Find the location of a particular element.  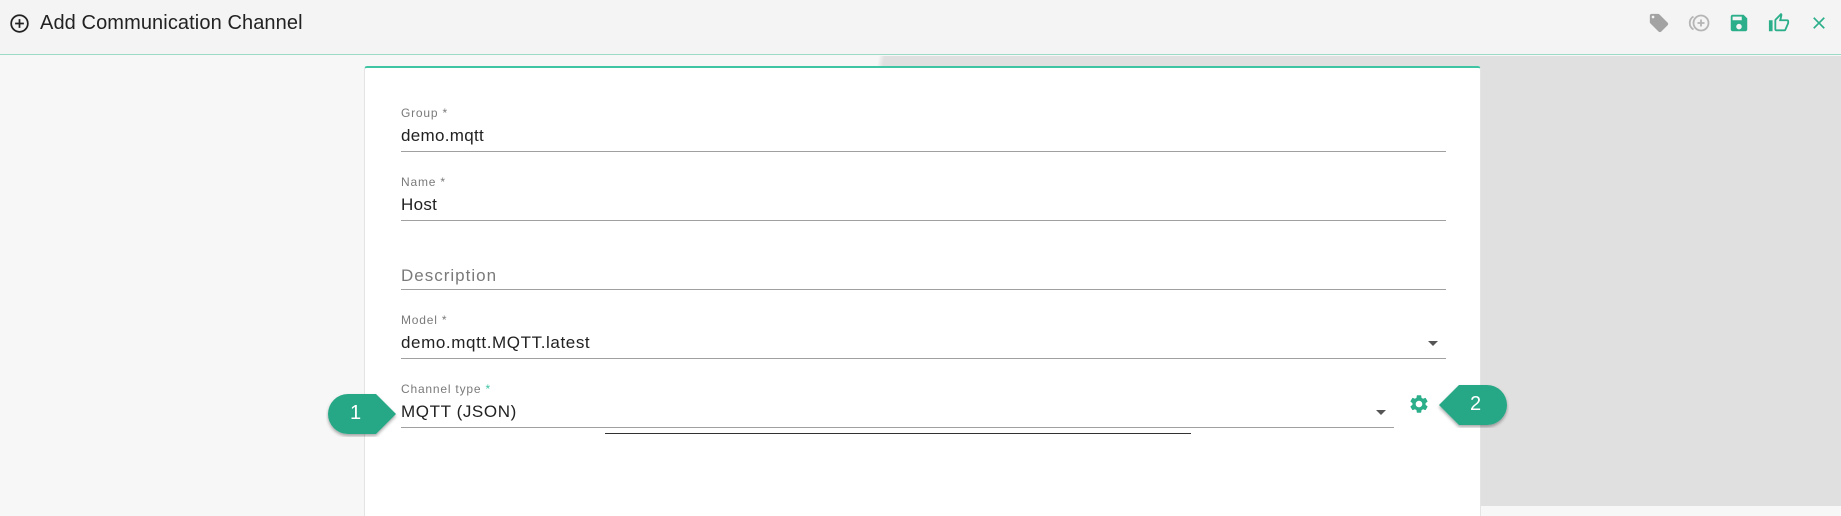

callout-number: 1 is located at coordinates (356, 413).